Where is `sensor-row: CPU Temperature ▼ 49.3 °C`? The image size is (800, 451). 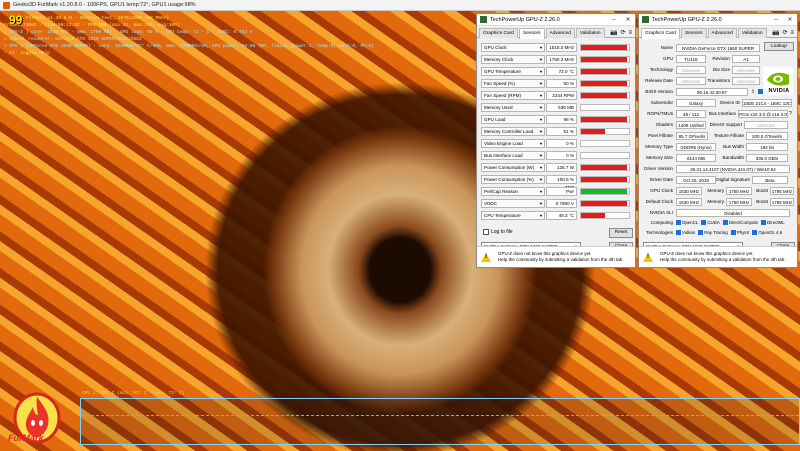
sensor-row: CPU Temperature ▼ 49.3 °C is located at coordinates (556, 215).